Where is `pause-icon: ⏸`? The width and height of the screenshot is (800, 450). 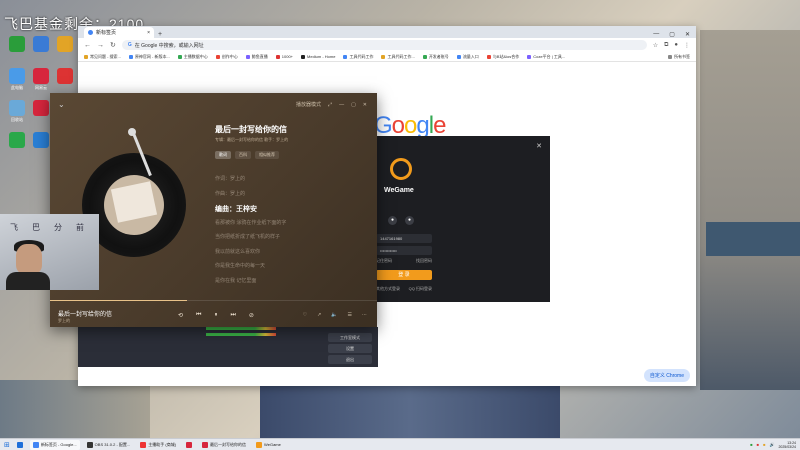 pause-icon: ⏸ is located at coordinates (215, 315).